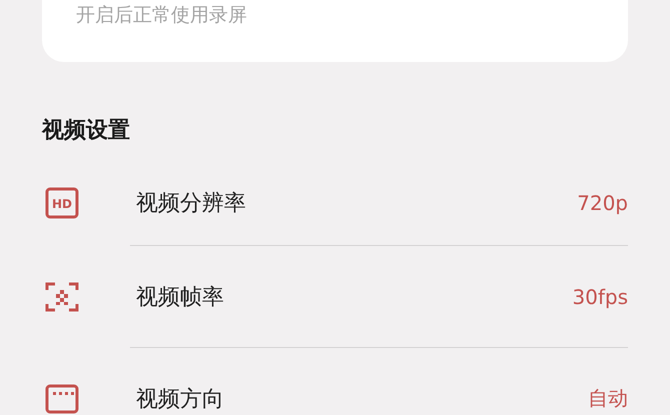 This screenshot has height=415, width=670. Describe the element at coordinates (335, 381) in the screenshot. I see `setting-row: 视频方向 自动` at that location.